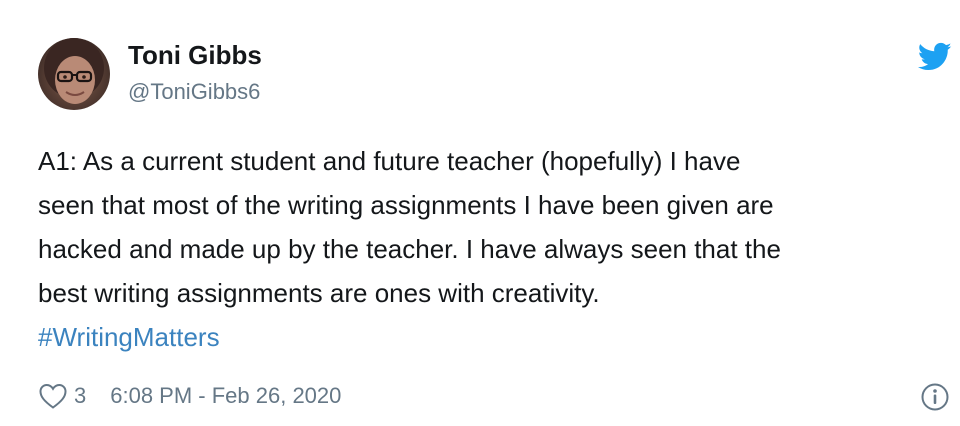 The height and width of the screenshot is (426, 960). I want to click on avatar, so click(74, 74).